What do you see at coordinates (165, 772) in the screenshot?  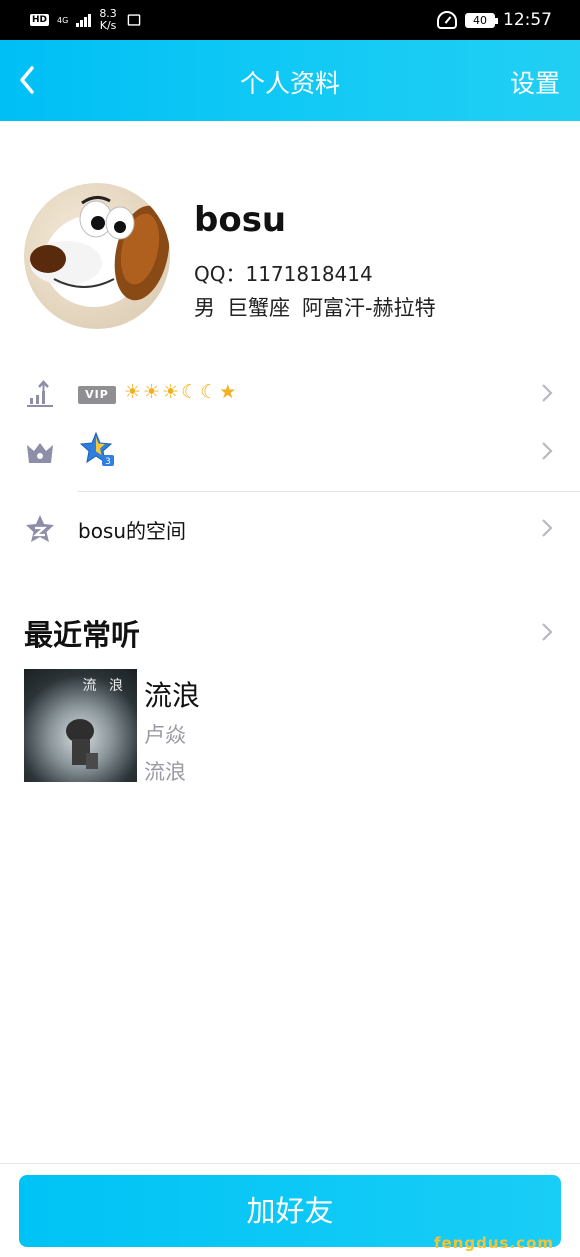 I see `song-album: 流浪` at bounding box center [165, 772].